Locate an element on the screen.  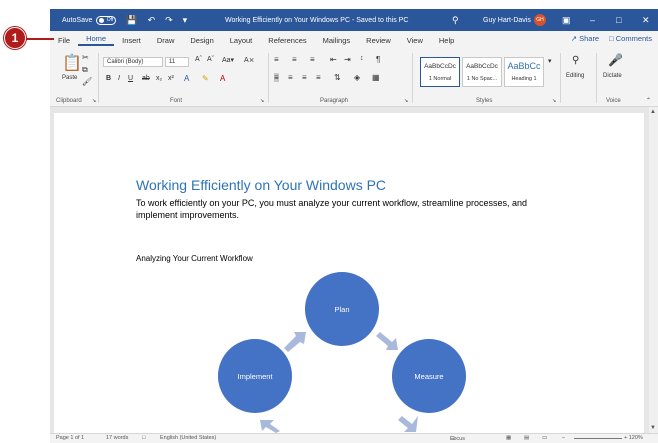
avatar: GH is located at coordinates (540, 20).